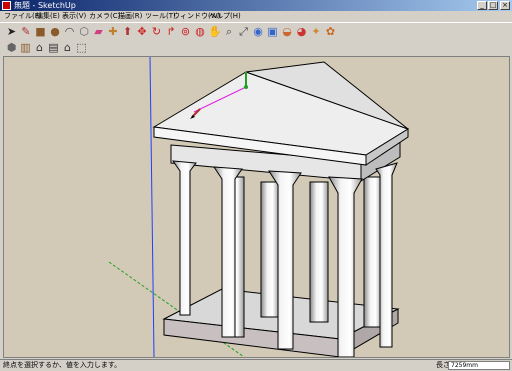 The height and width of the screenshot is (371, 512). Describe the element at coordinates (301, 31) in the screenshot. I see `get-photo-texture-icon: ◕` at that location.